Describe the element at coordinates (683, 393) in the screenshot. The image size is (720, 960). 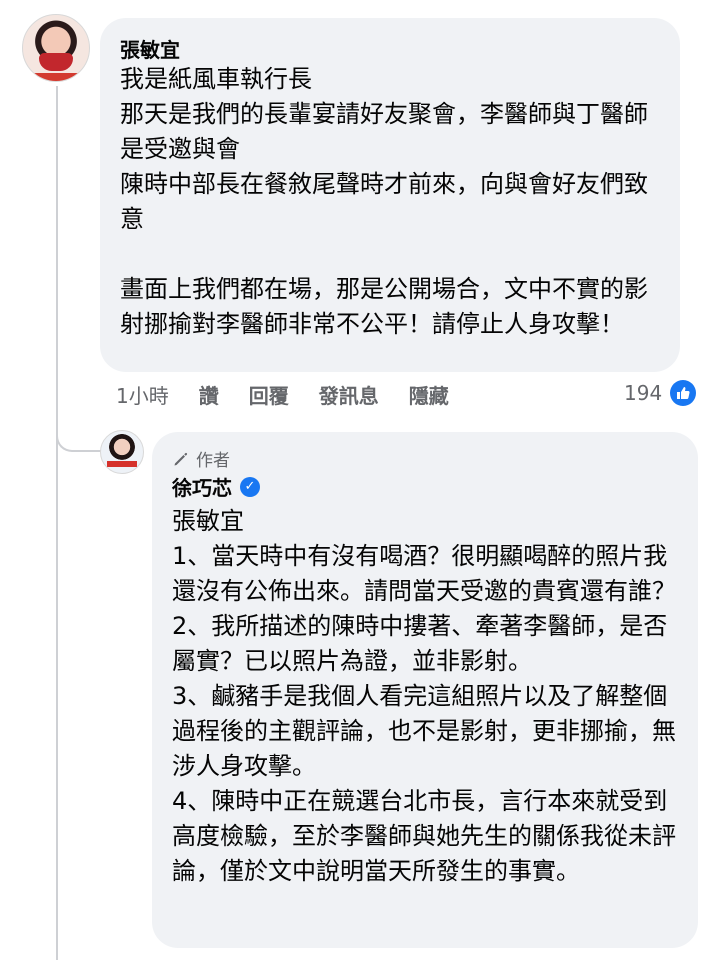
I see `thumbs-up-icon` at that location.